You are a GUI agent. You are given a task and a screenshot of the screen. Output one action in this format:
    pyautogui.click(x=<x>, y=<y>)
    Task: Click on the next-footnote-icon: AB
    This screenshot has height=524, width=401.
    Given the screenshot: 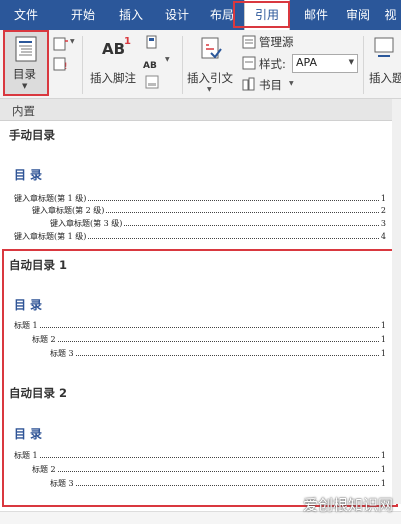 What is the action you would take?
    pyautogui.click(x=150, y=66)
    